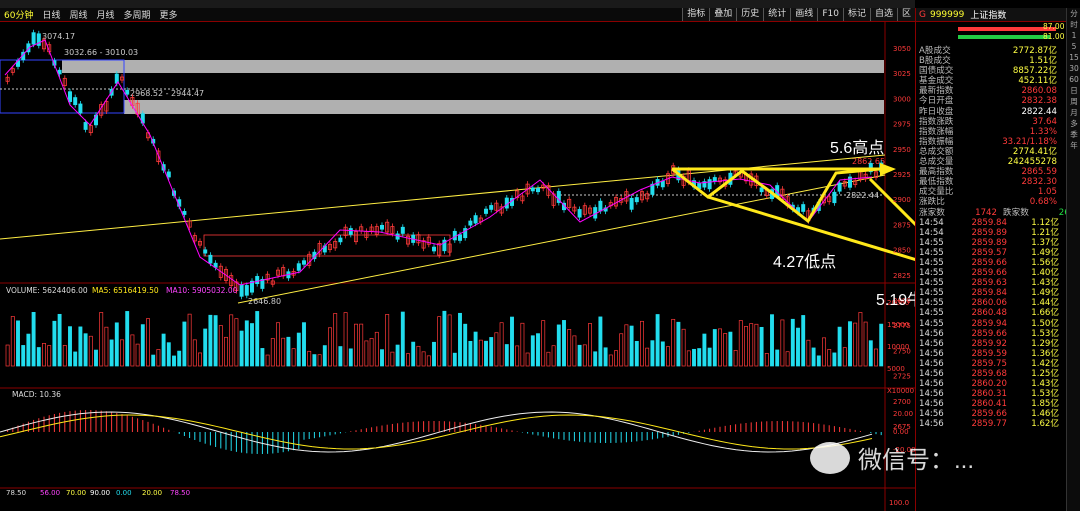 Image resolution: width=1080 pixels, height=511 pixels. What do you see at coordinates (137, 14) in the screenshot?
I see `period-multi: 多周期` at bounding box center [137, 14].